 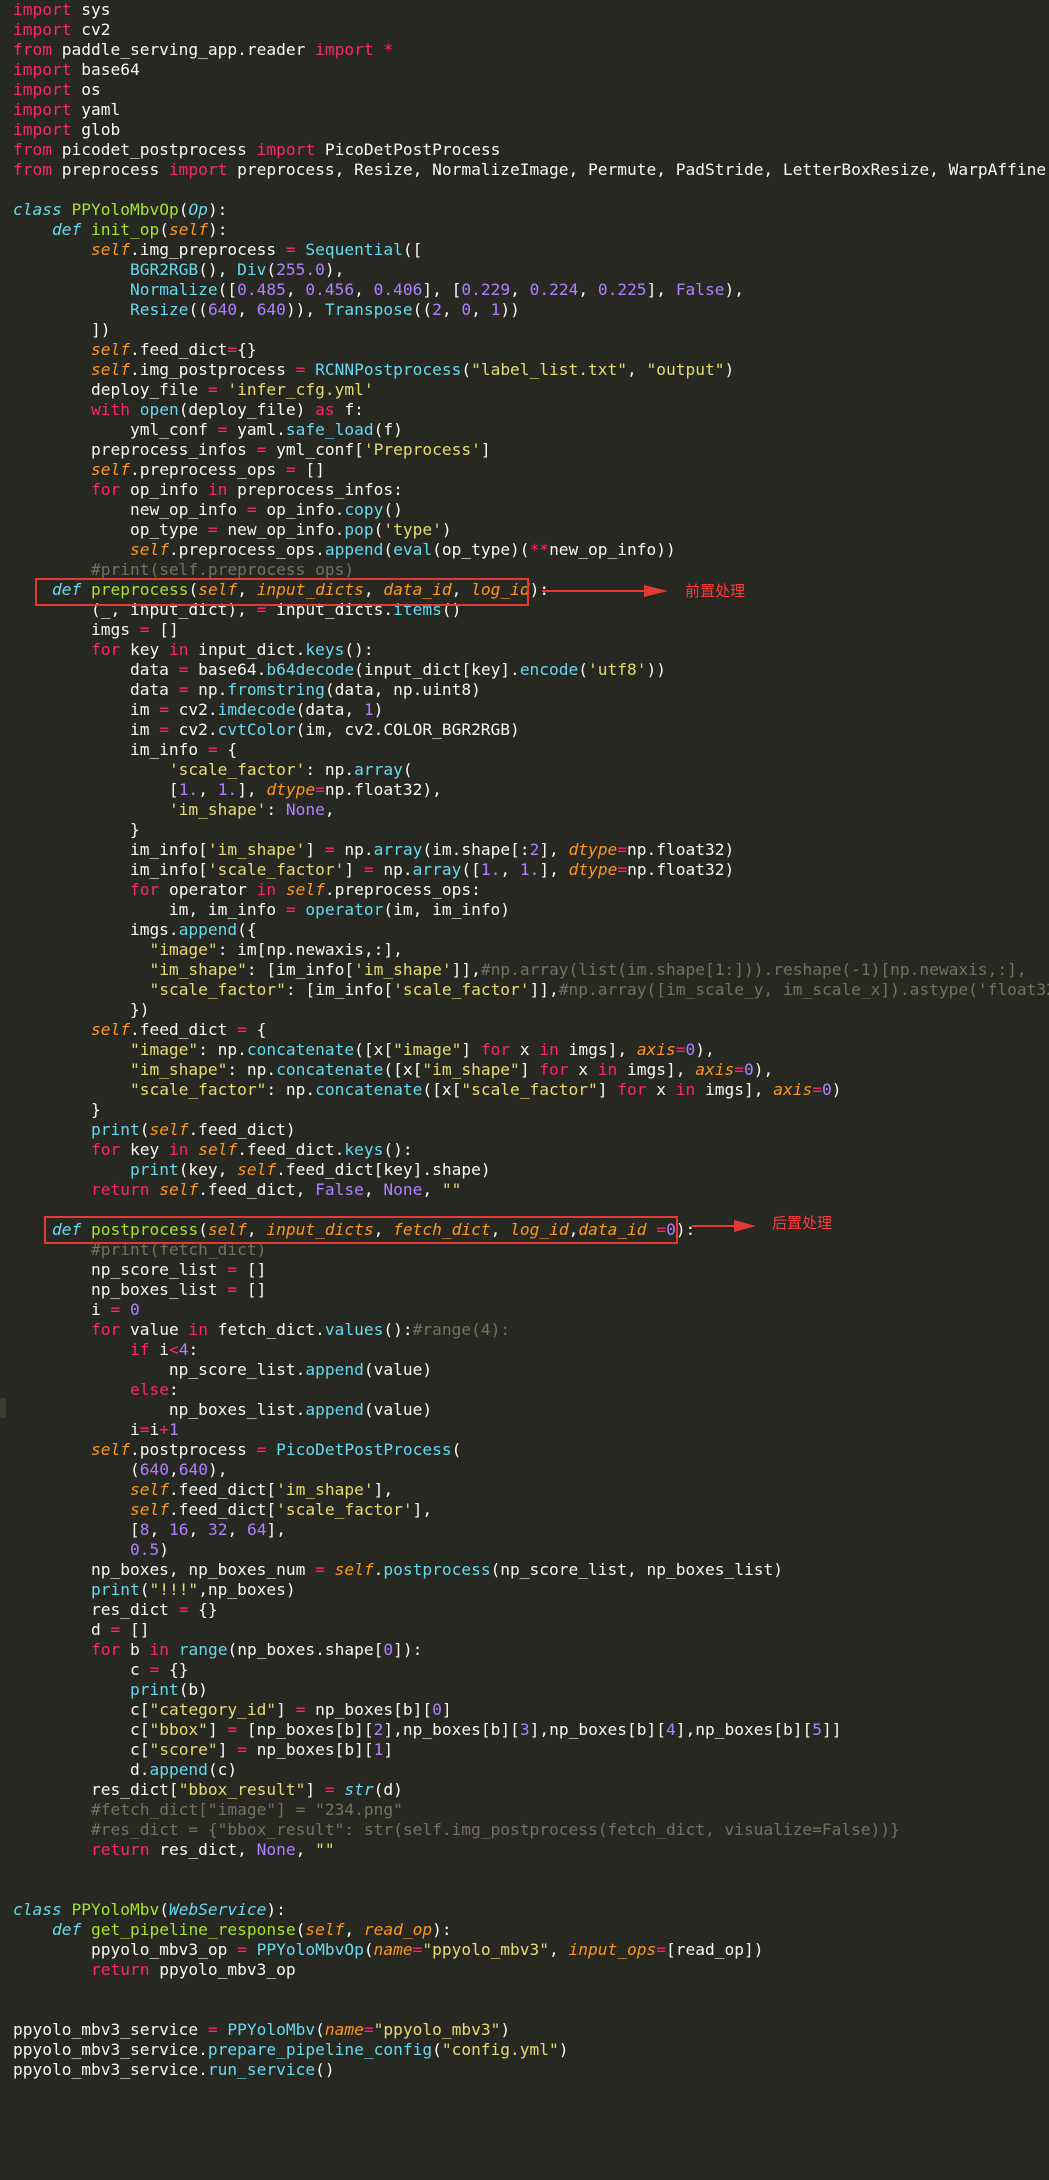 What do you see at coordinates (531, 1370) in the screenshot?
I see `code-line: np_score_list.append(value)` at bounding box center [531, 1370].